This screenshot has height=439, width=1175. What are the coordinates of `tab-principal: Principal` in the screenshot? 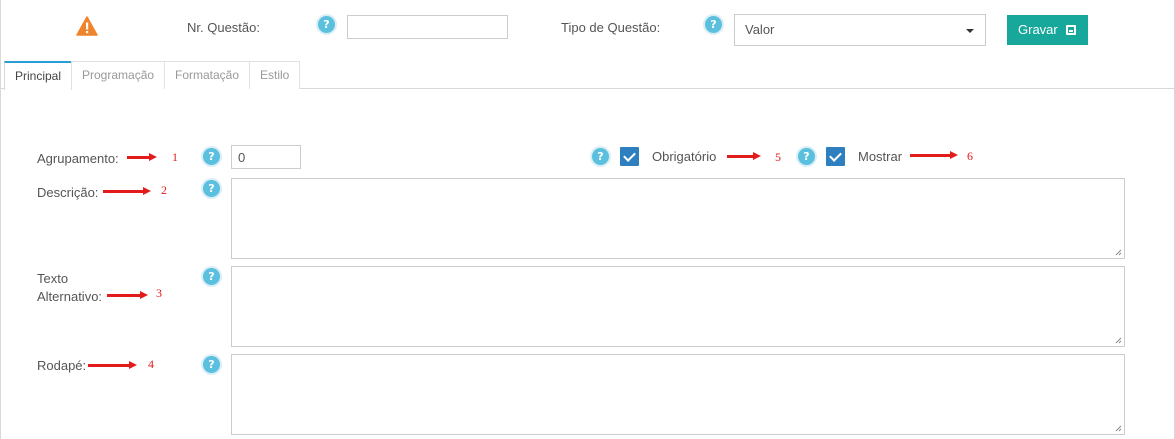 It's located at (38, 75).